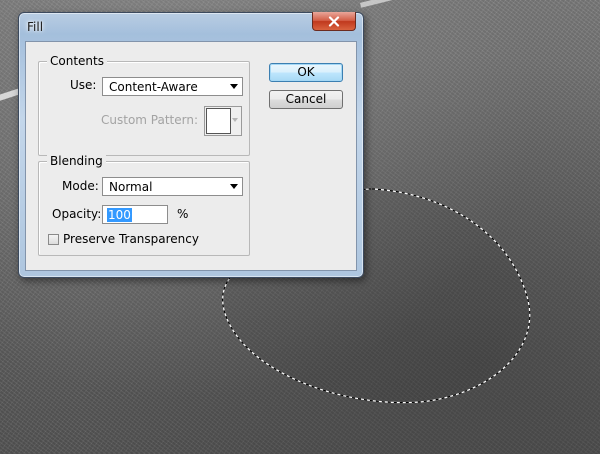 This screenshot has height=454, width=600. What do you see at coordinates (77, 61) in the screenshot?
I see `contents-group-label: Contents` at bounding box center [77, 61].